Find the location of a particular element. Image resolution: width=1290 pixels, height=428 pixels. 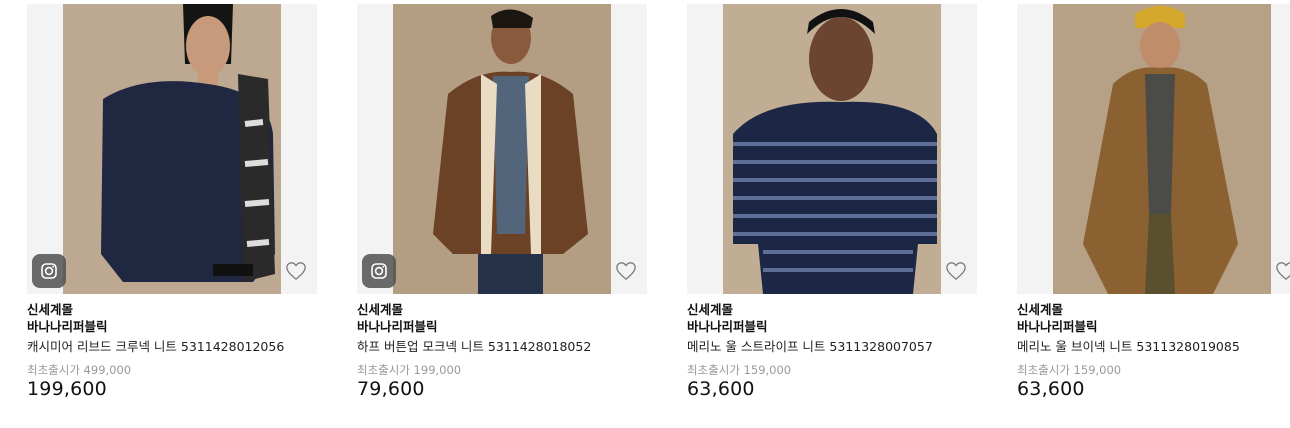

model-jacket-image is located at coordinates (502, 149).